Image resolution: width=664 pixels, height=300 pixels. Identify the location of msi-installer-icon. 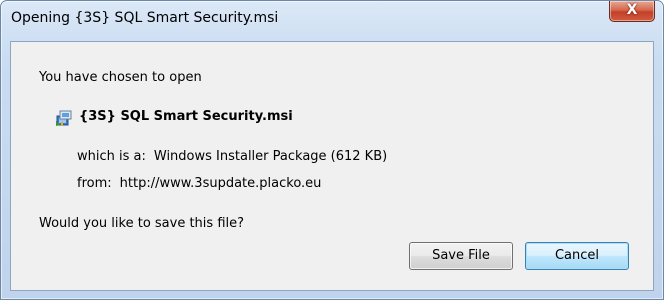
(64, 118).